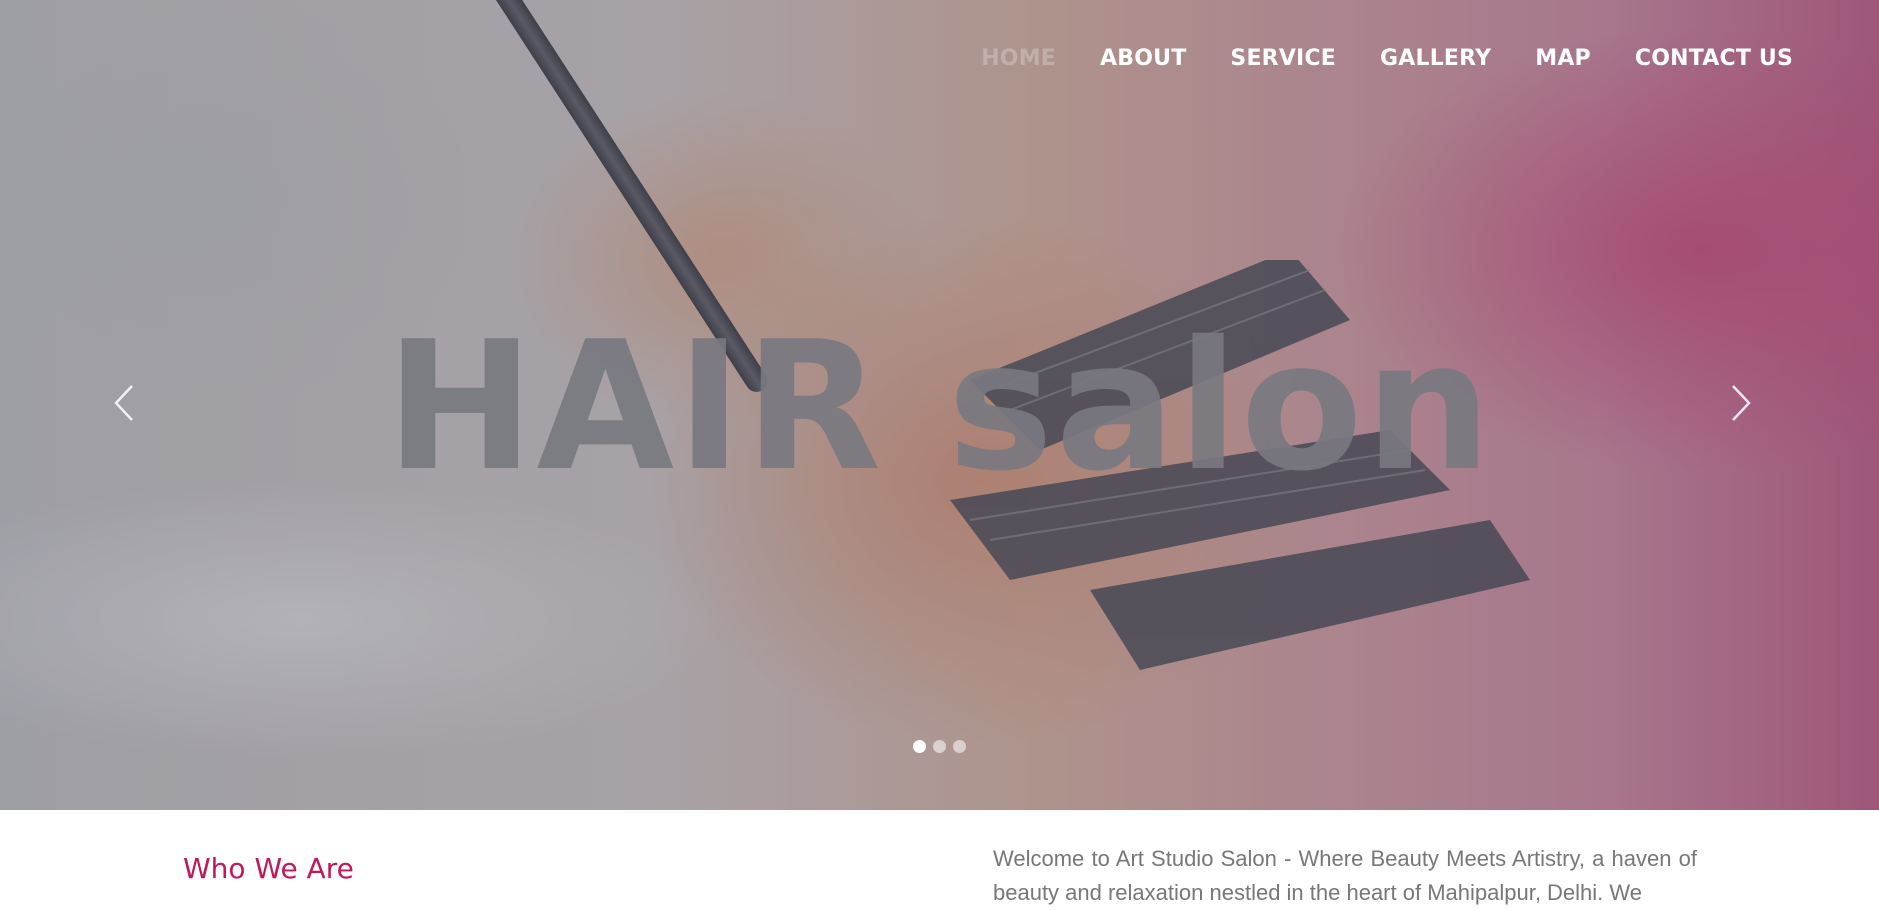 This screenshot has height=910, width=1879. What do you see at coordinates (1714, 58) in the screenshot?
I see `nav-contact-us: CONTACT US` at bounding box center [1714, 58].